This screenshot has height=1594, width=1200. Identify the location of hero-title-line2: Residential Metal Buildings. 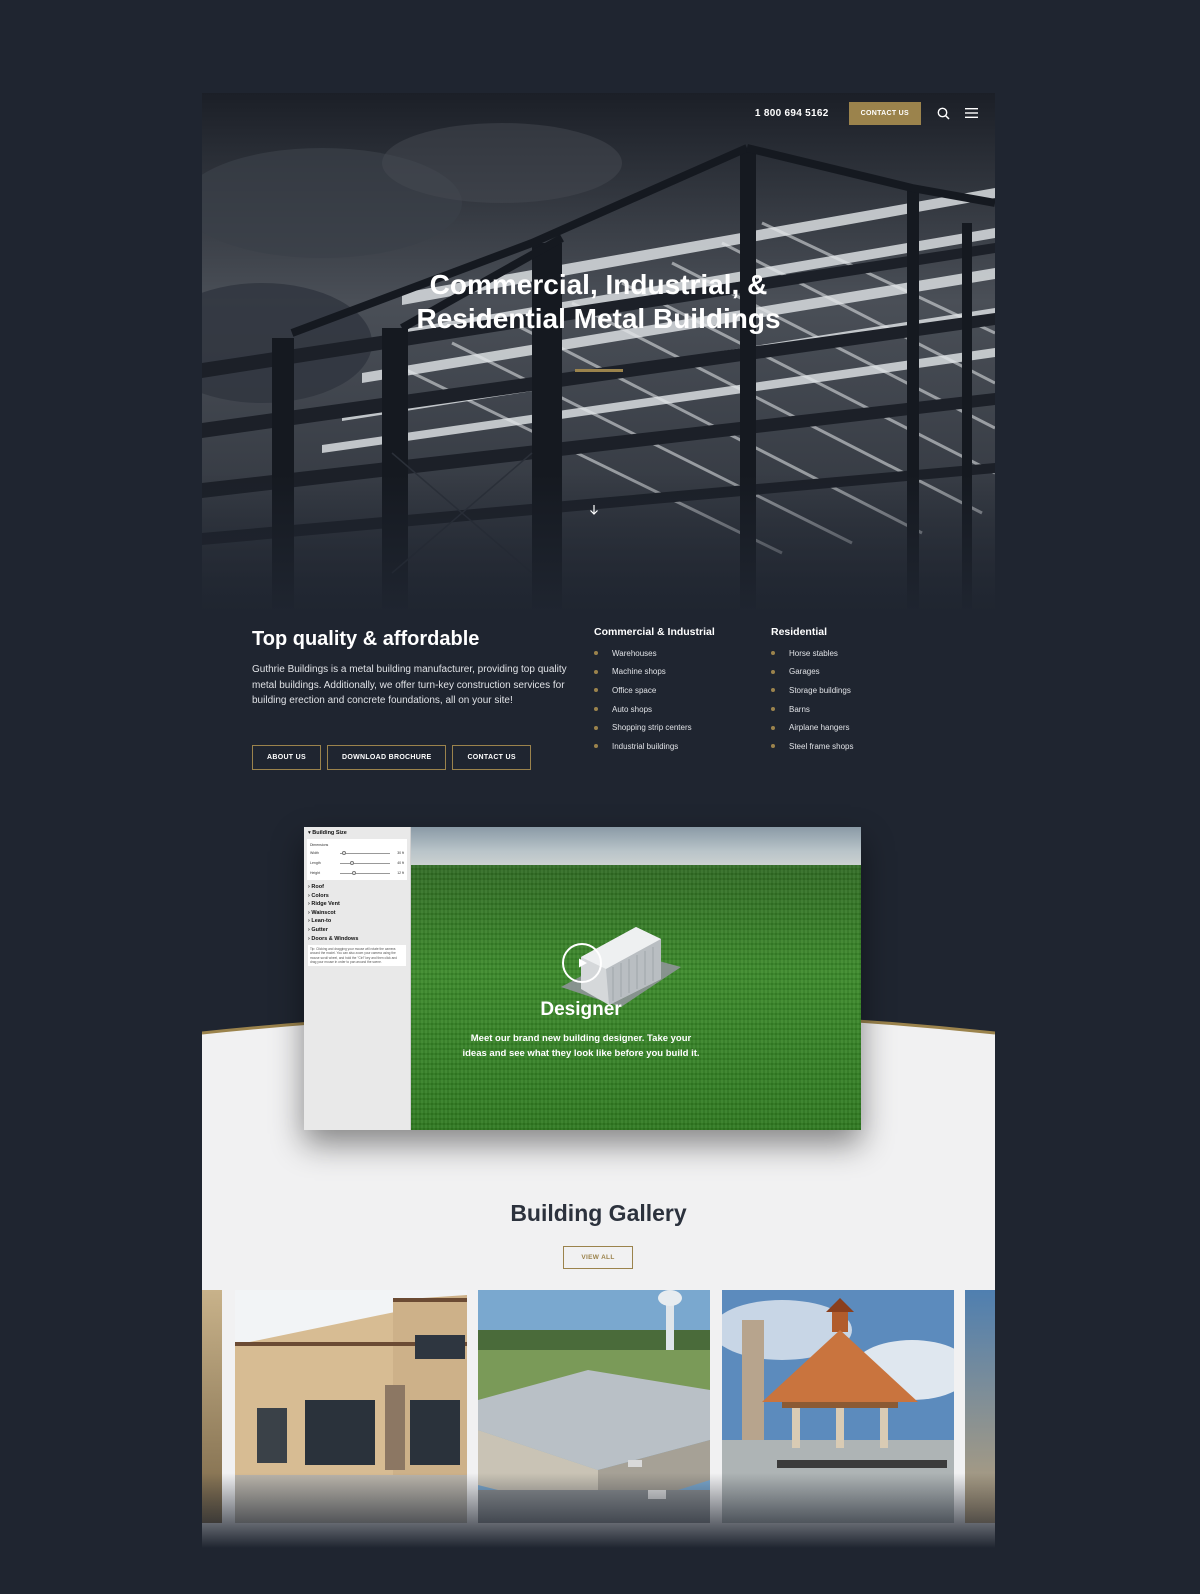
(598, 318).